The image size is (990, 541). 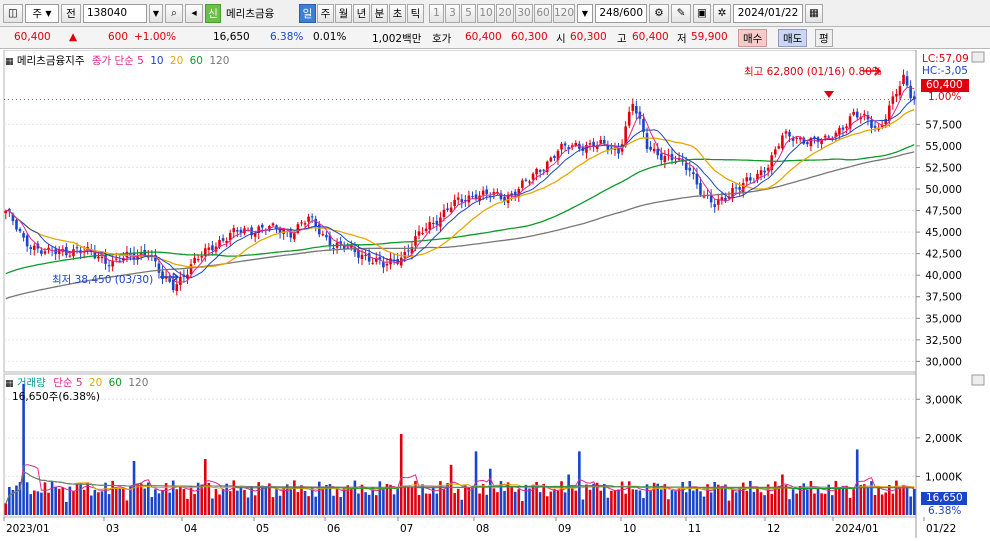 I want to click on period-button-0: 일, so click(x=307, y=13).